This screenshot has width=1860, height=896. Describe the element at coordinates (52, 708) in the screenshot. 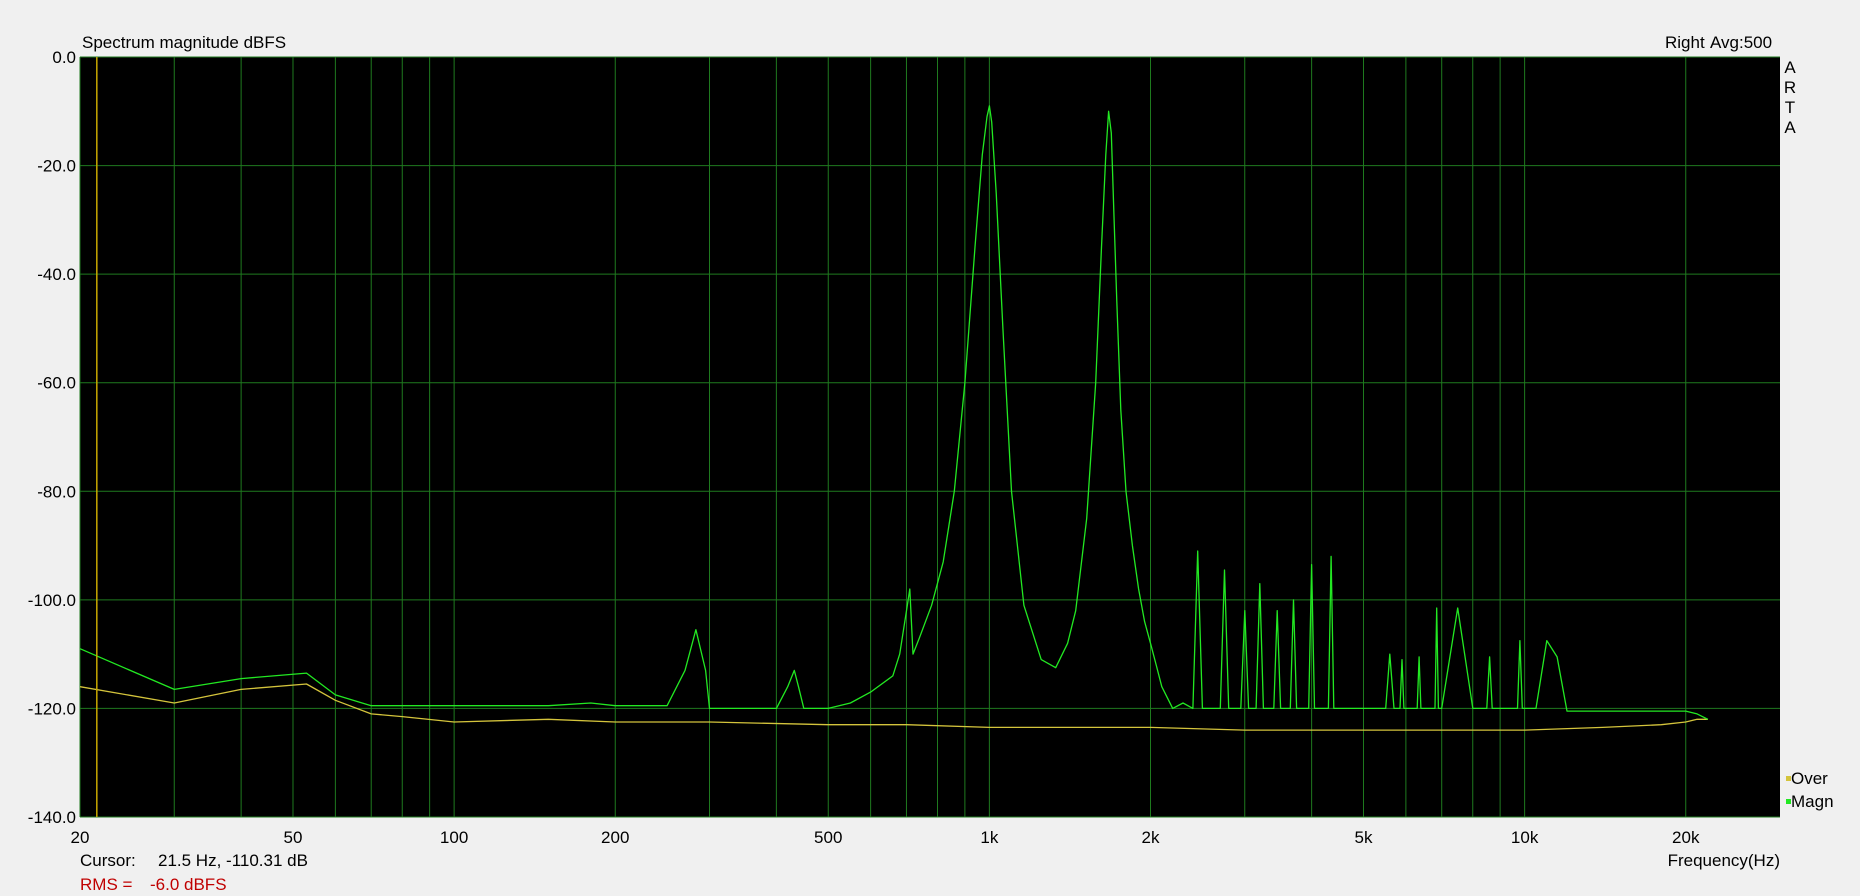

I see `y-tick-label: -120.0` at that location.